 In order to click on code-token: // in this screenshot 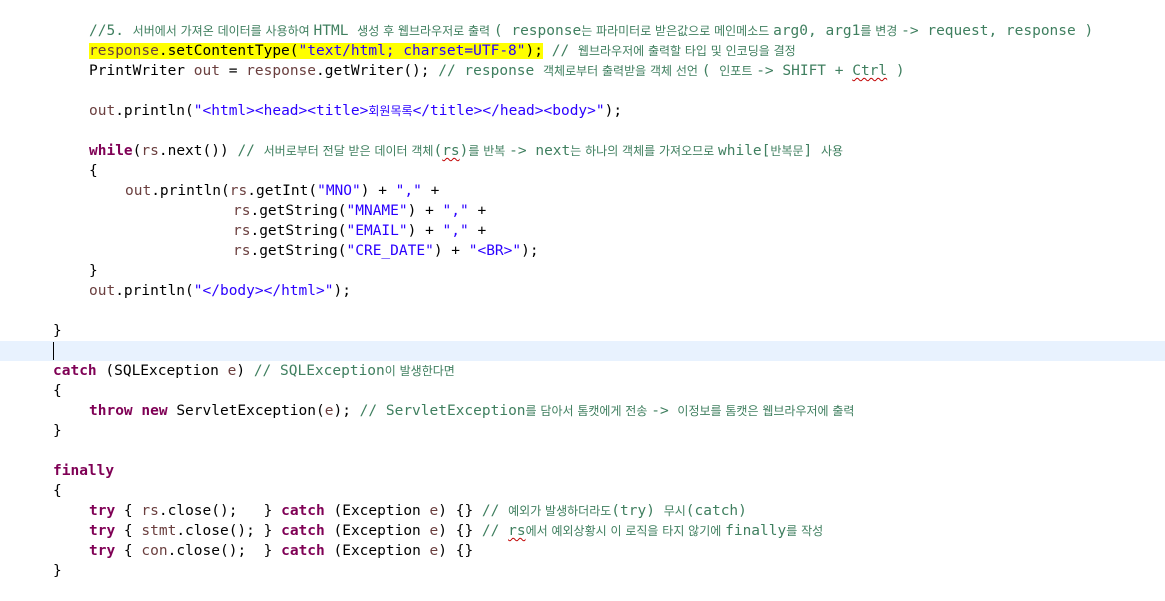, I will do `click(560, 51)`.